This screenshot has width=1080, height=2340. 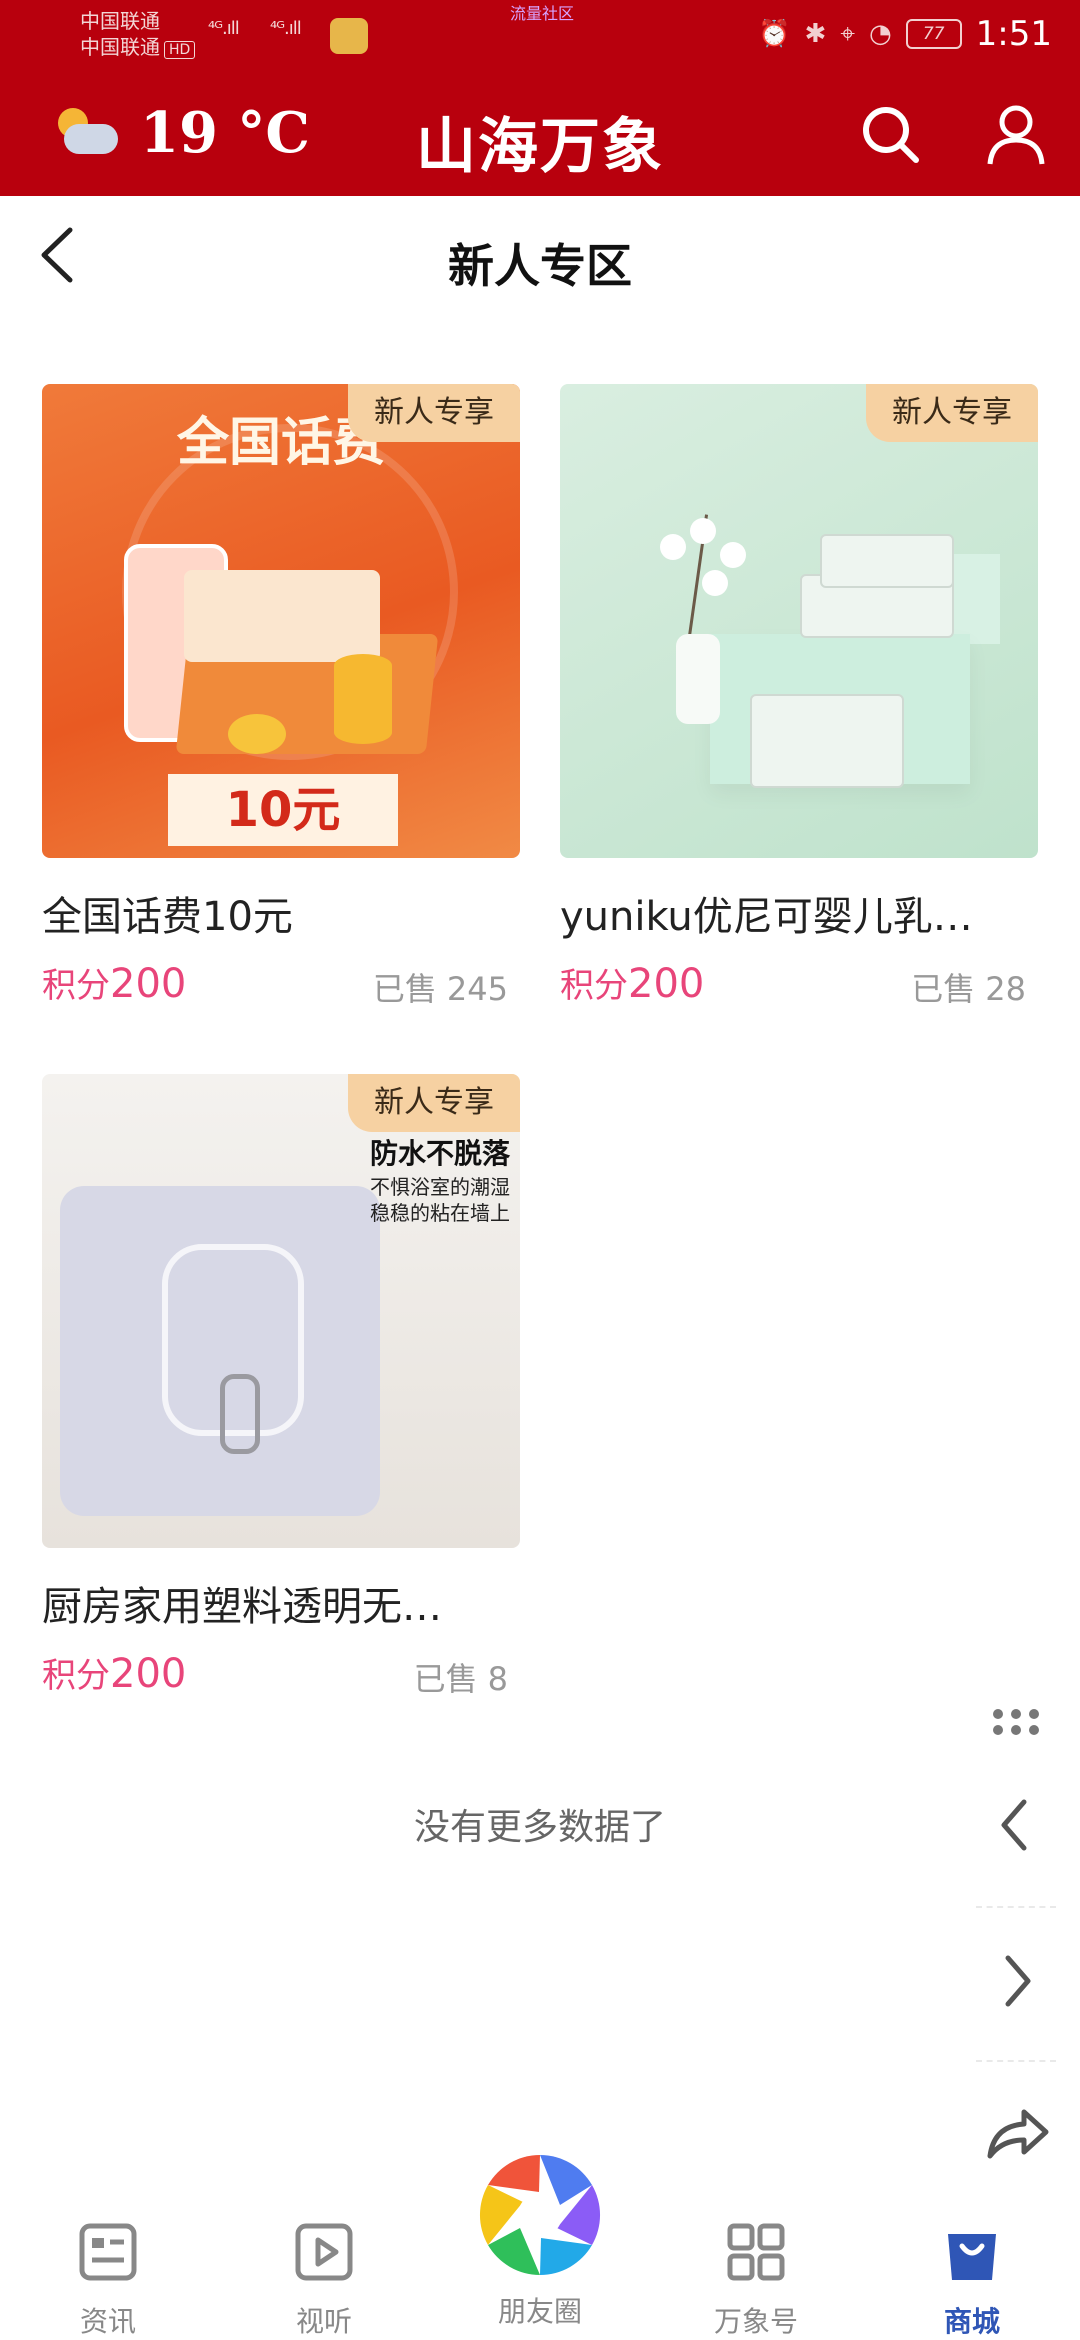 I want to click on tab-label: 商城, so click(x=971, y=2321).